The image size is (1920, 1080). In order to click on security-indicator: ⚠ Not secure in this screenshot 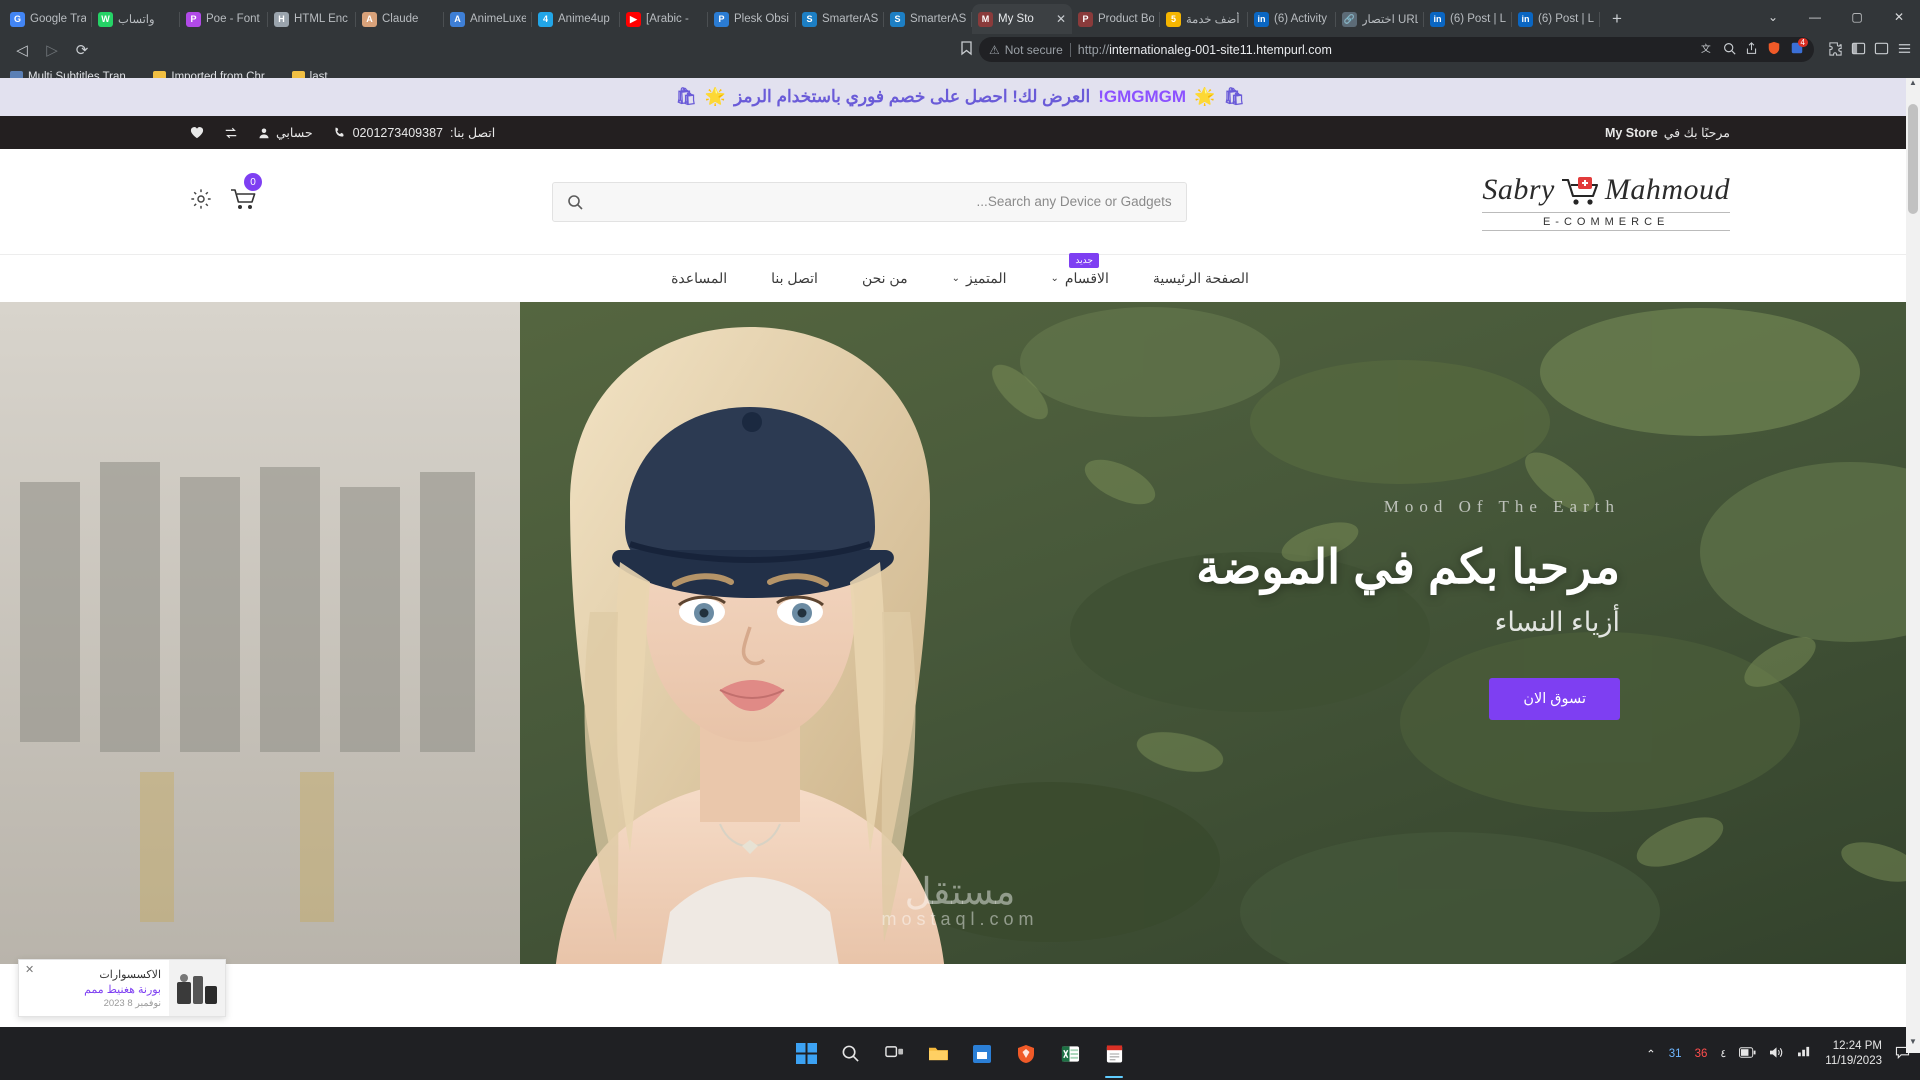, I will do `click(1026, 50)`.